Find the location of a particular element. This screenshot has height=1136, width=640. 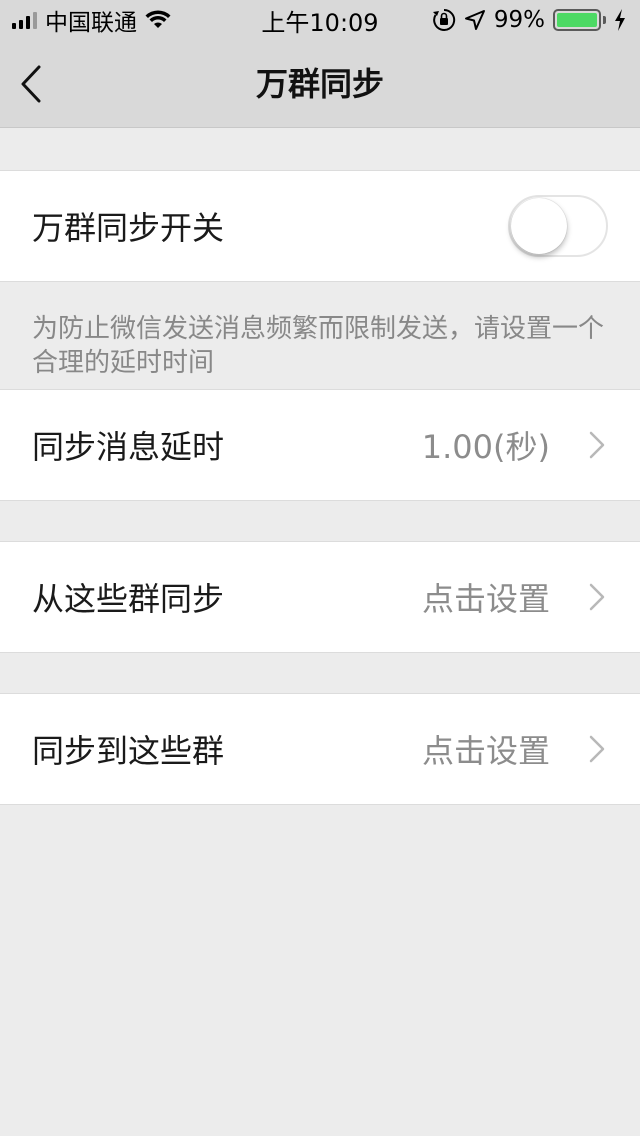

delay-hint-text: 为防止微信发送消息频繁而限制发送，请设置一个合理的延时时间 is located at coordinates (318, 346).